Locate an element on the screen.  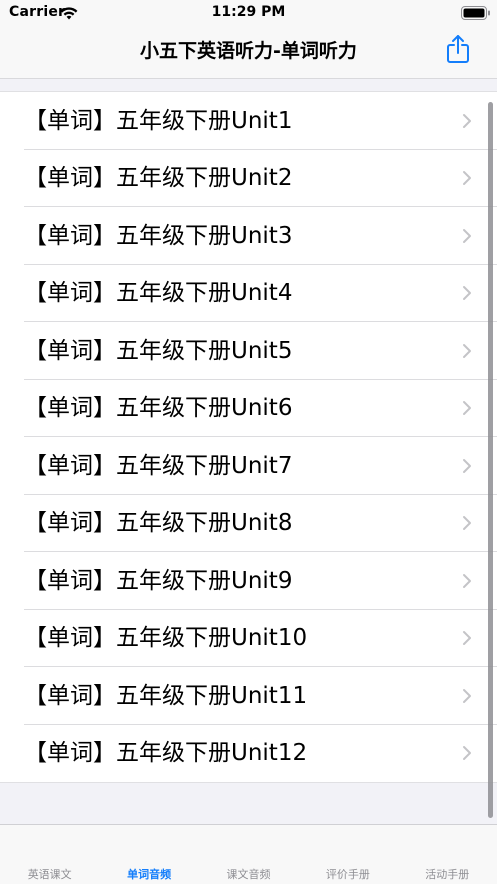
list-item-label: 【单词】五年级下册Unit10 is located at coordinates (166, 638).